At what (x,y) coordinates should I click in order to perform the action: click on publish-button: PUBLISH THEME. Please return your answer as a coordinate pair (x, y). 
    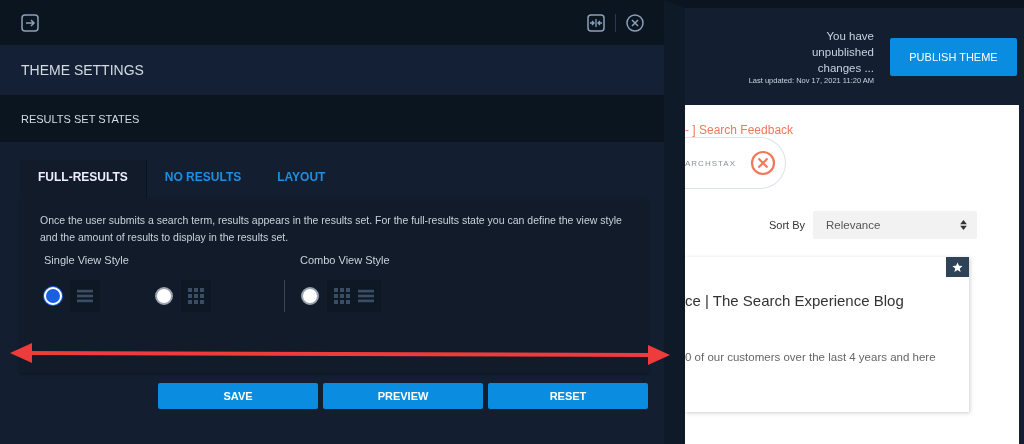
    Looking at the image, I should click on (953, 56).